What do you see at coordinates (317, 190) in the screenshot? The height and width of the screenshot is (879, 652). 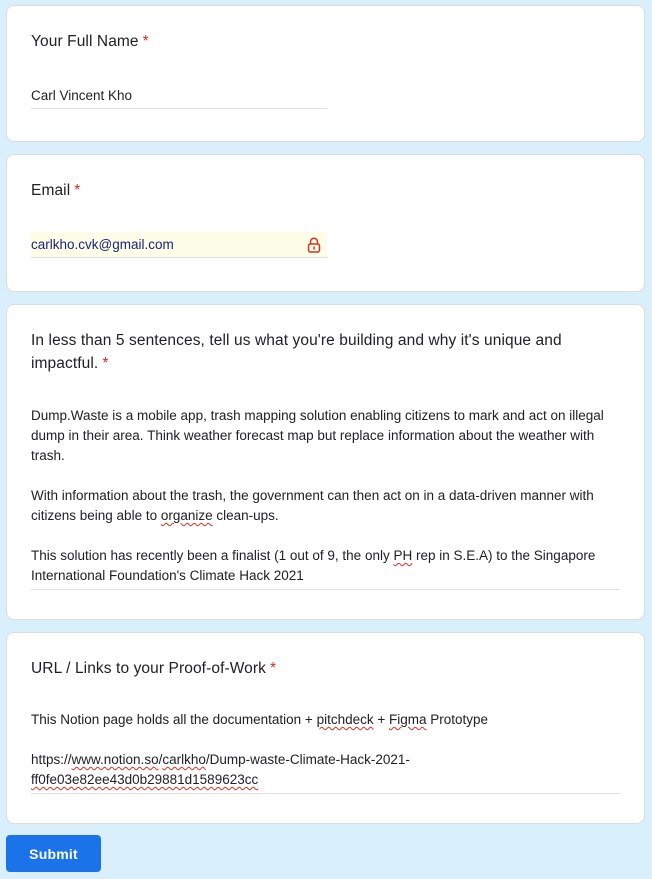 I see `question-title: Email *` at bounding box center [317, 190].